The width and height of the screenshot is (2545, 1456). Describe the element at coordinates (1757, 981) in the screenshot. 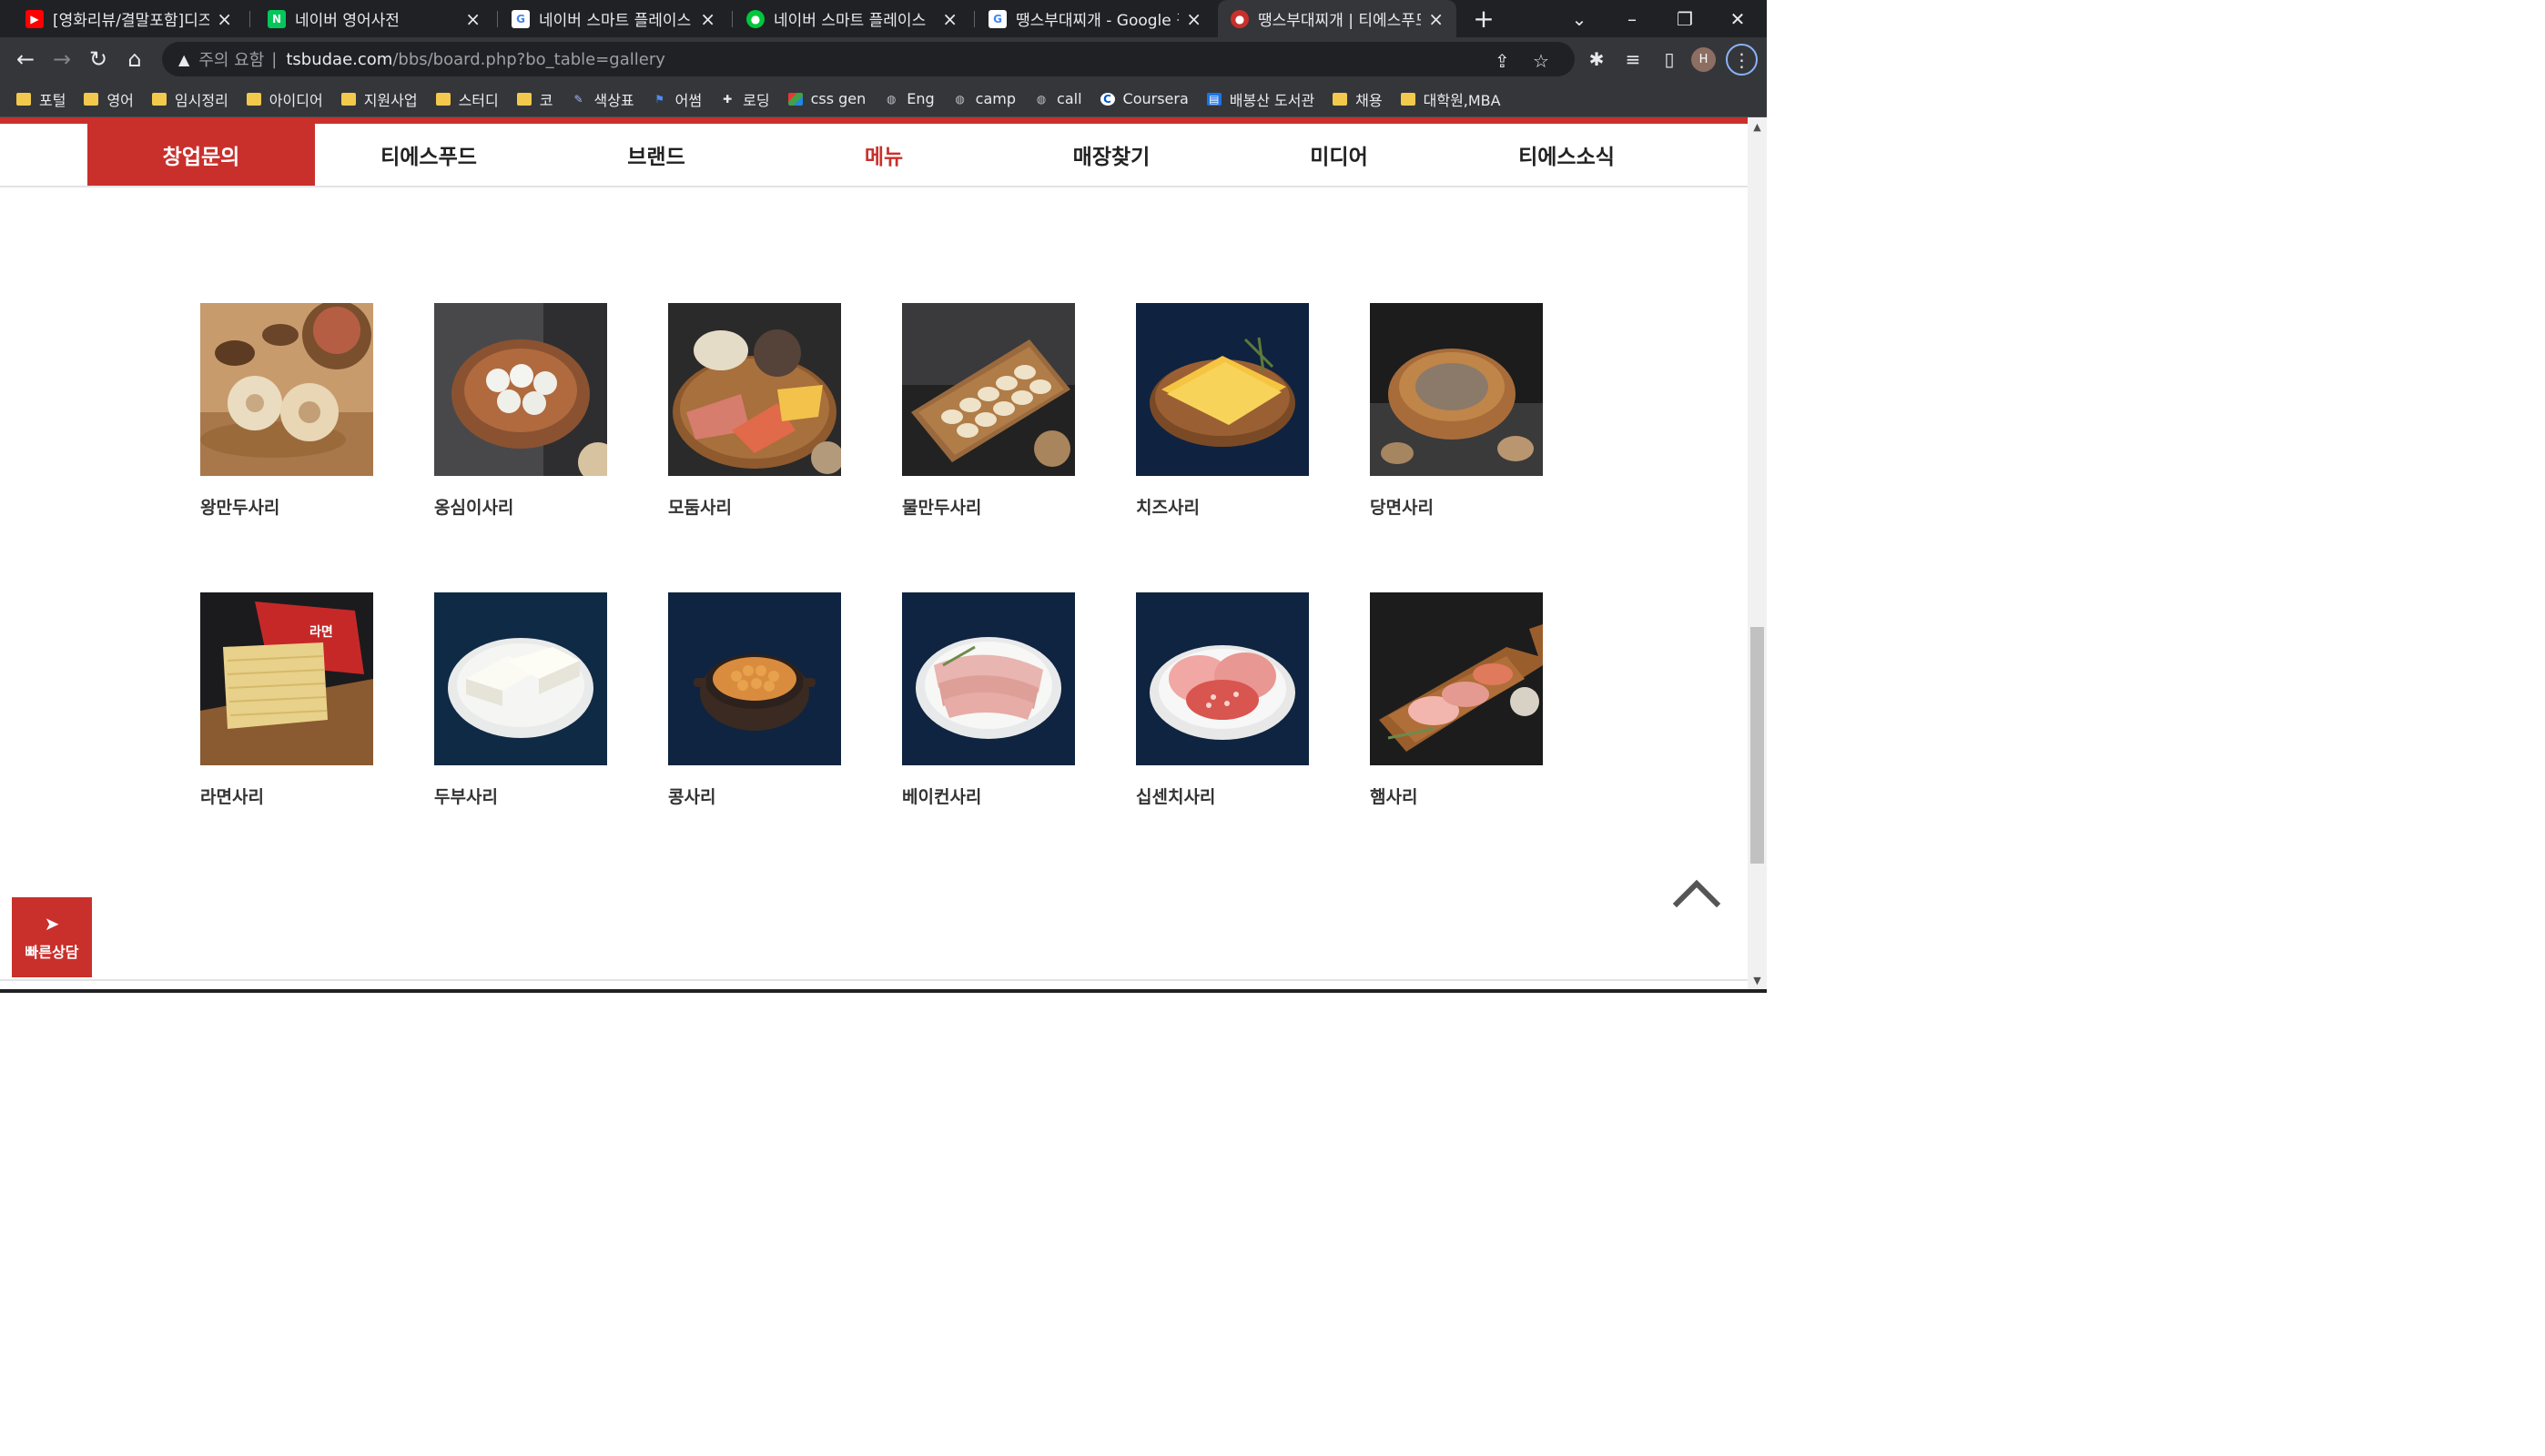

I see `scroll-down-arrow-icon: ▼` at that location.